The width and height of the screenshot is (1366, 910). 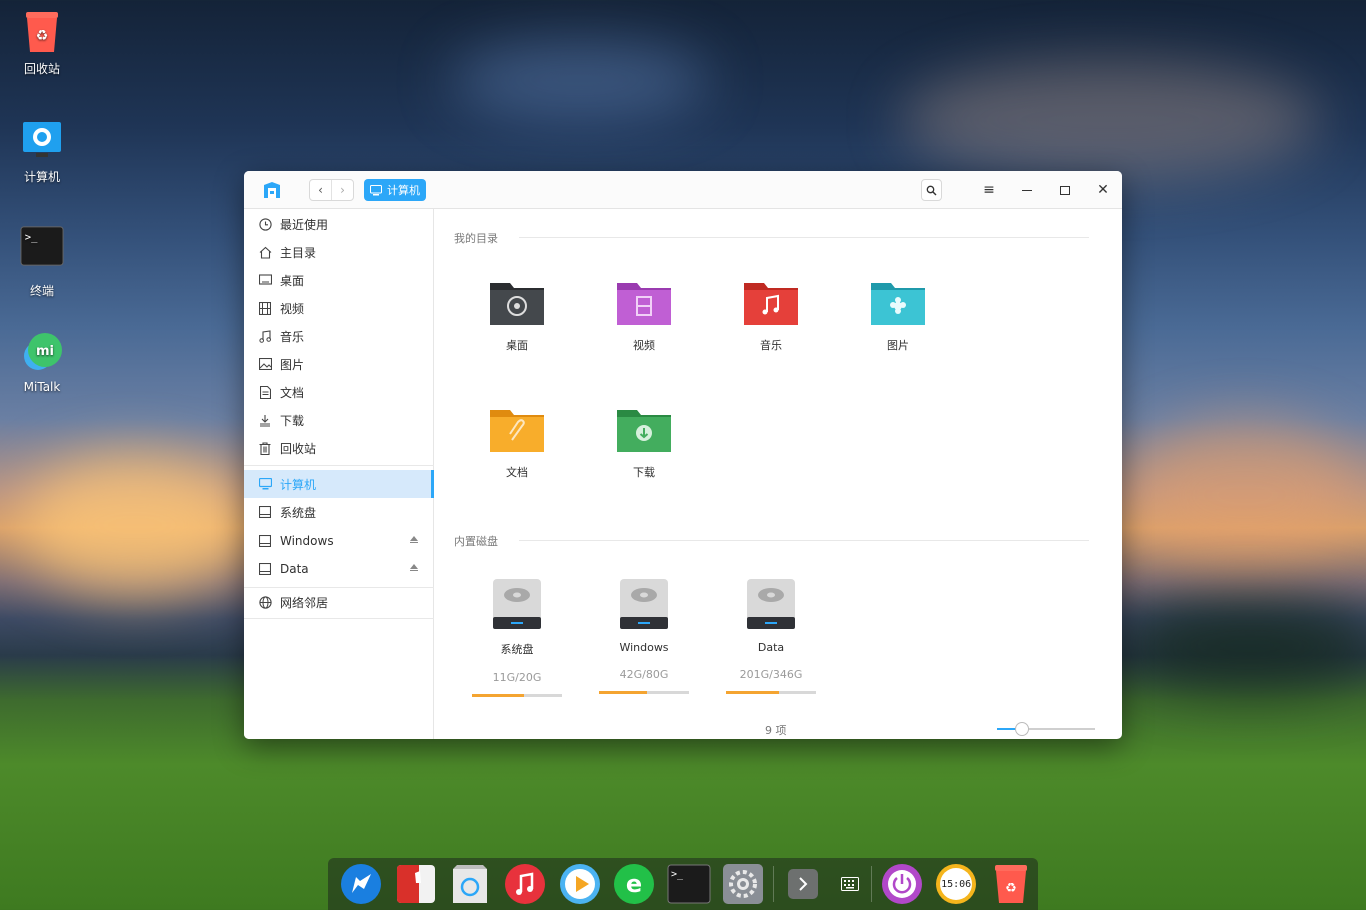 I want to click on network-icon, so click(x=265, y=602).